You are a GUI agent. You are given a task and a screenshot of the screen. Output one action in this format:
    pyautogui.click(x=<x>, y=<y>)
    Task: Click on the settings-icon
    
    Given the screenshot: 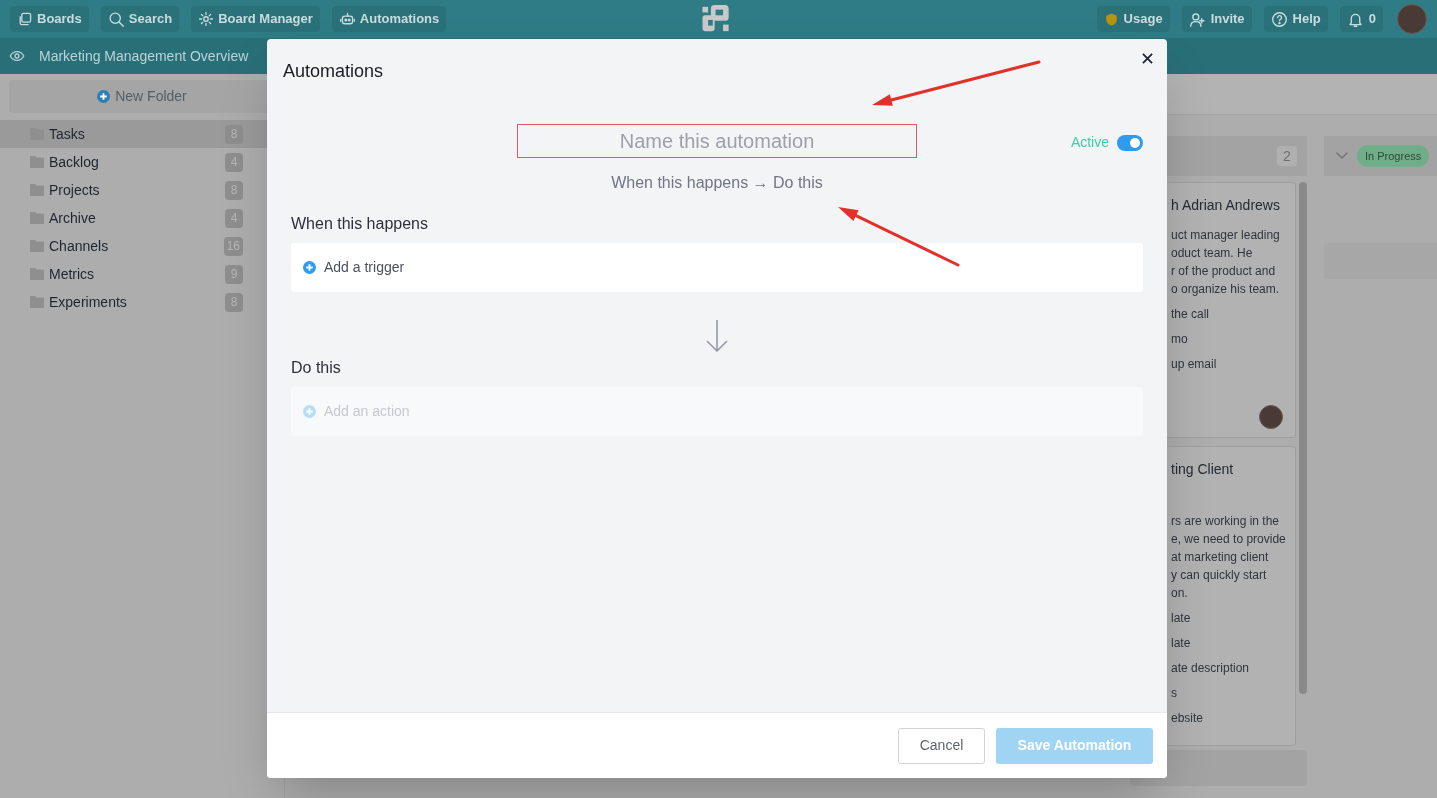 What is the action you would take?
    pyautogui.click(x=206, y=19)
    